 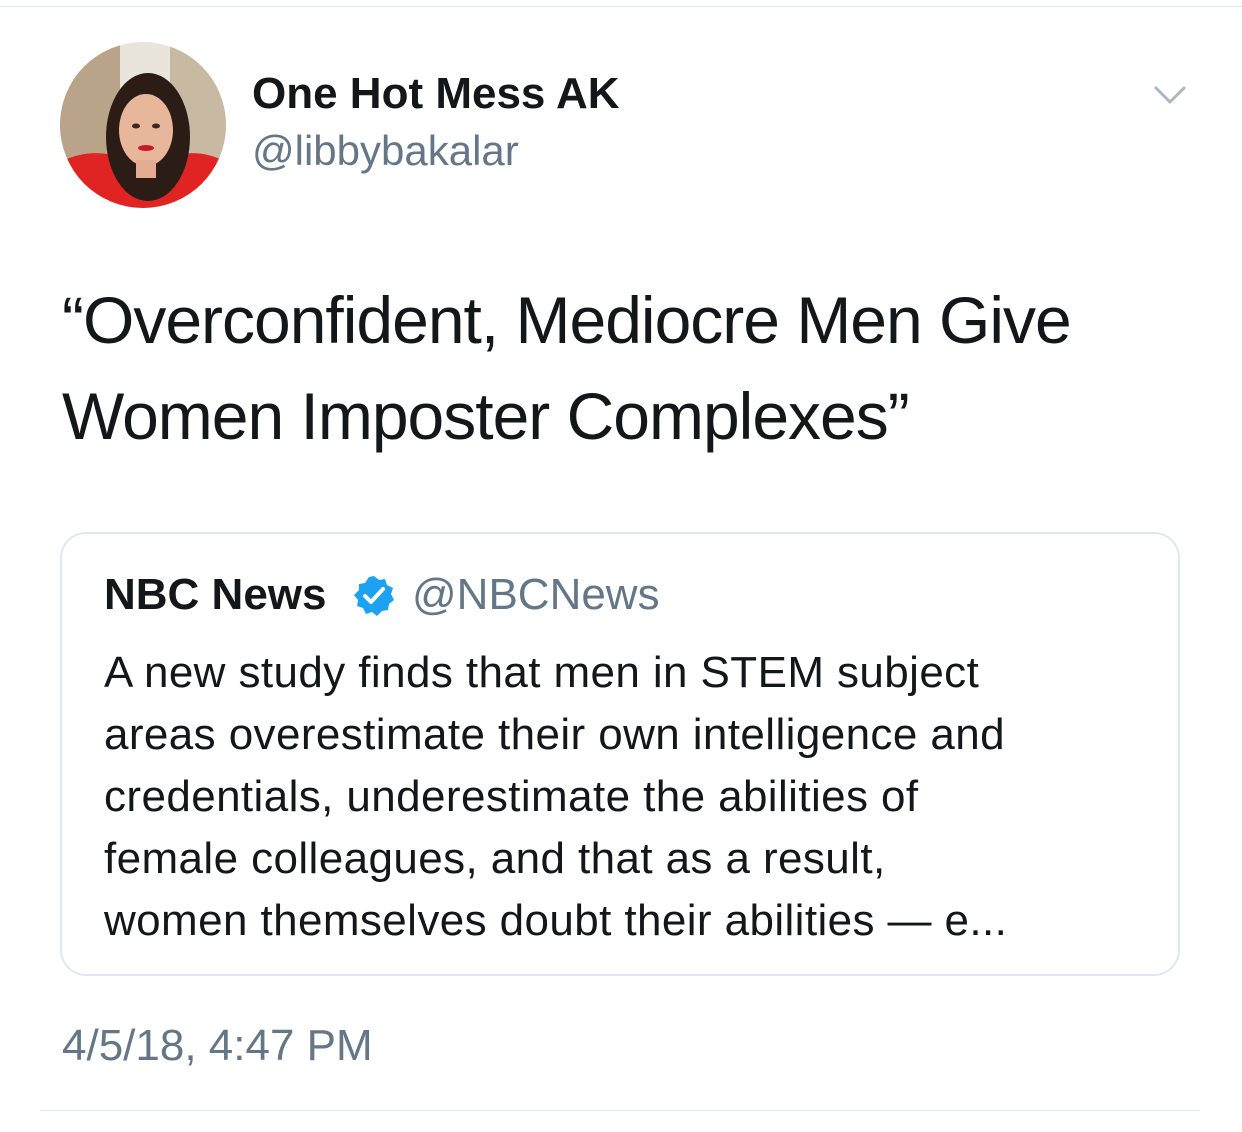 I want to click on tweet-text-line: Women Imposter Complexes”, so click(x=486, y=416).